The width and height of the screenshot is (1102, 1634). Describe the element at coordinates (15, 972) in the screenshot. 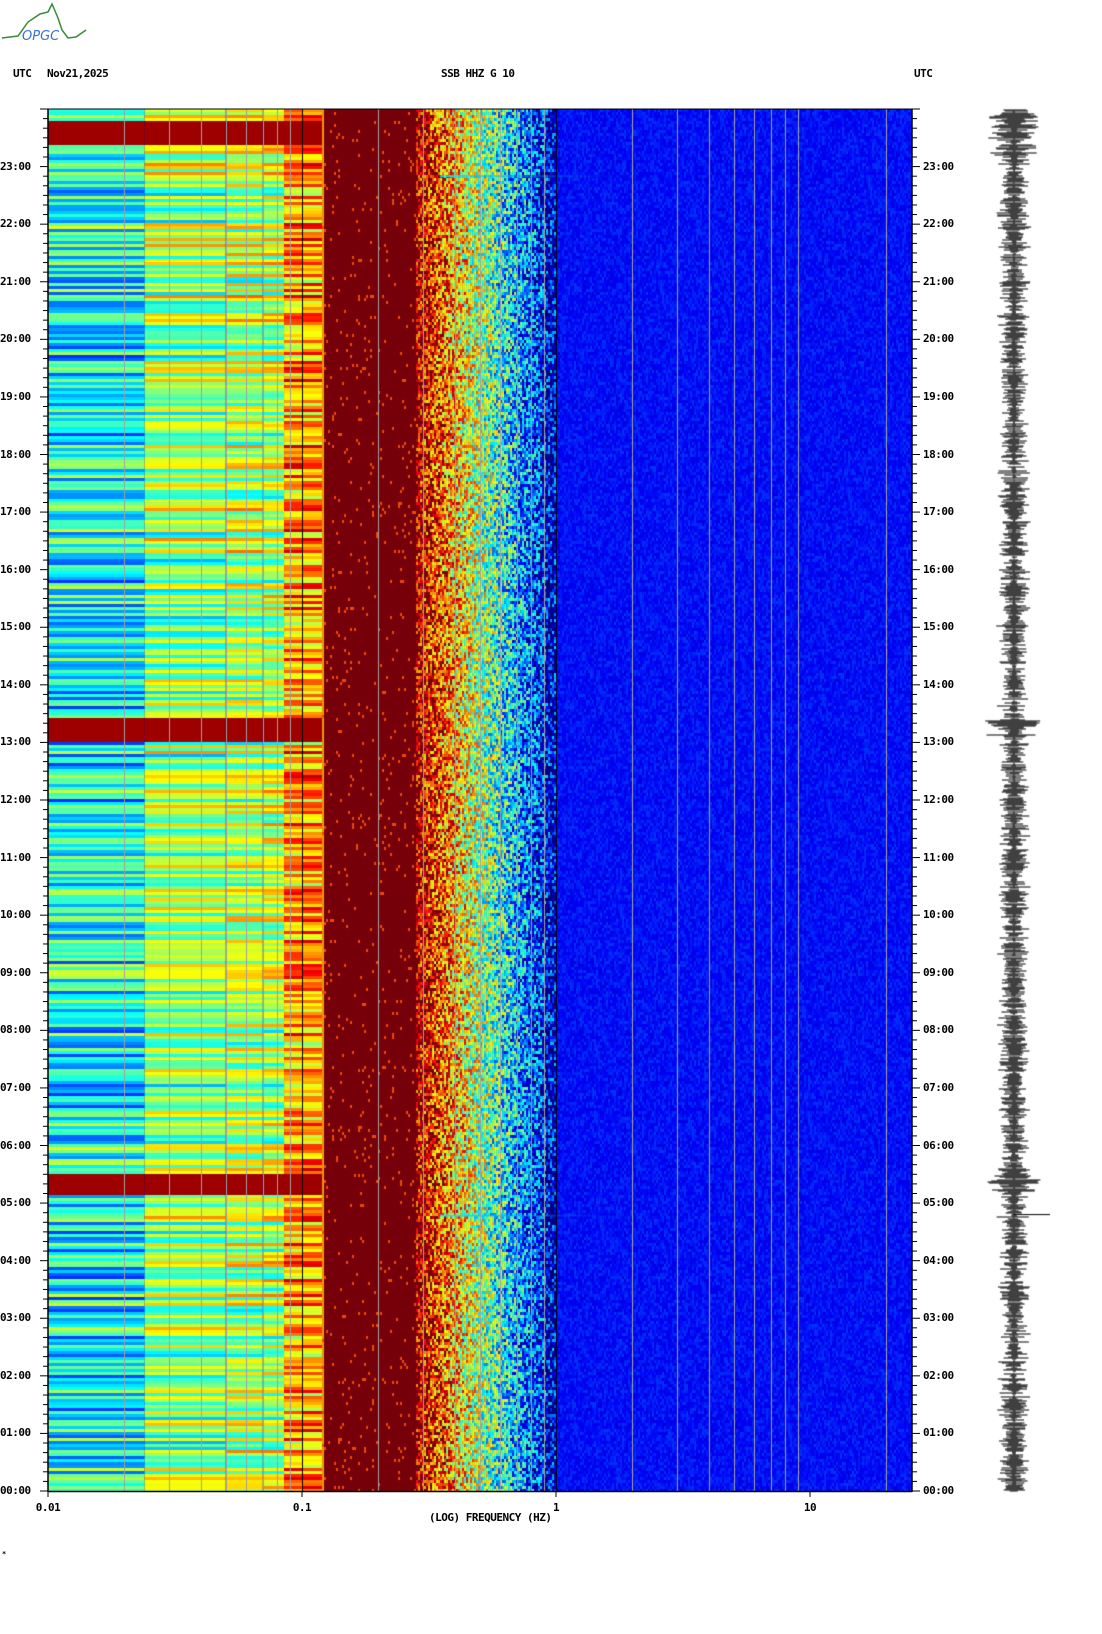

I see `y-tick-label-left: 09:00` at that location.